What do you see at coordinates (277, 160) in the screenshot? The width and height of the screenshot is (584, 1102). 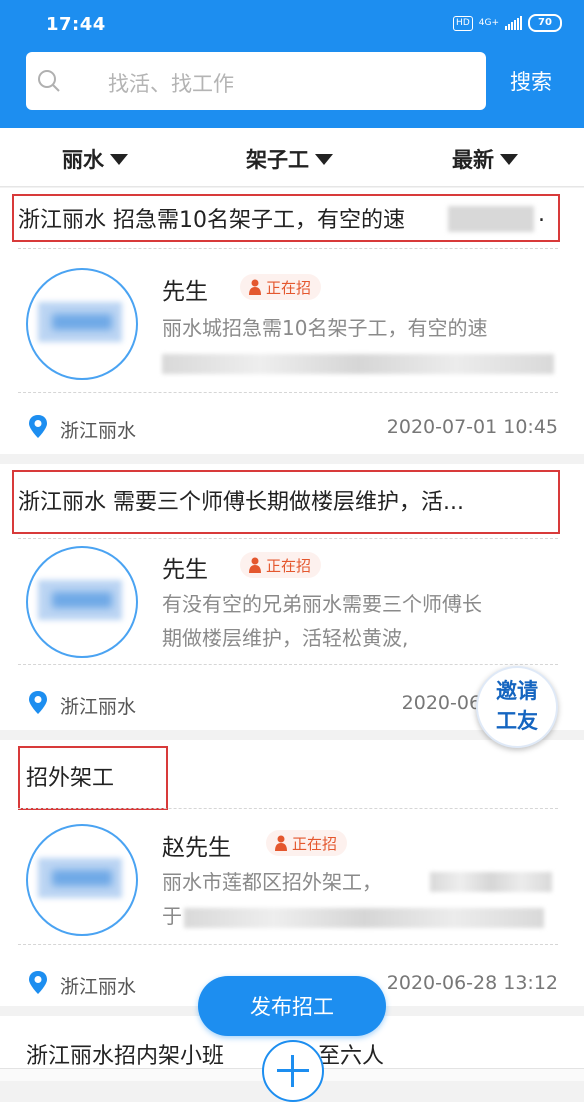 I see `filter-trade-label: 架子工` at bounding box center [277, 160].